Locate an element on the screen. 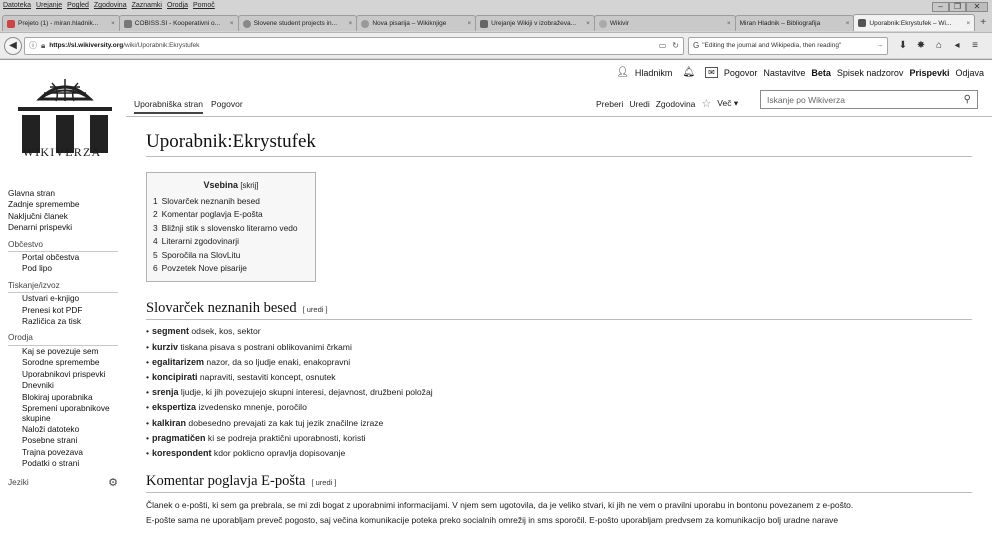 Image resolution: width=992 pixels, height=542 pixels. languages-heading: Jeziki is located at coordinates (18, 482).